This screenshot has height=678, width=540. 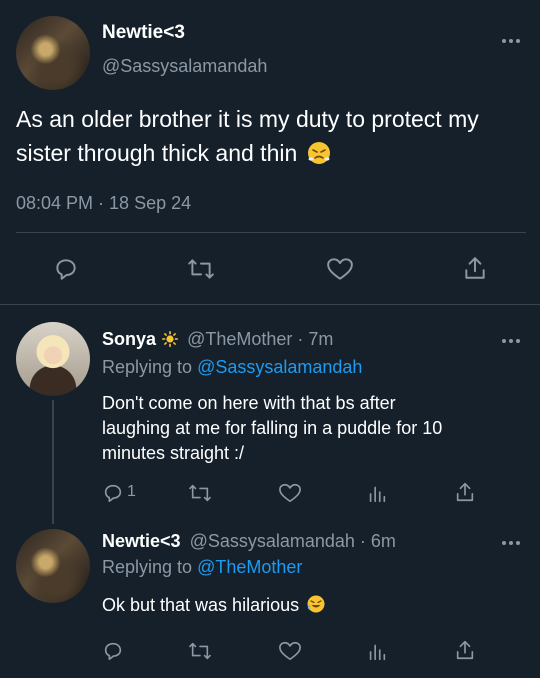 I want to click on mention-link: @TheMother, so click(x=249, y=567).